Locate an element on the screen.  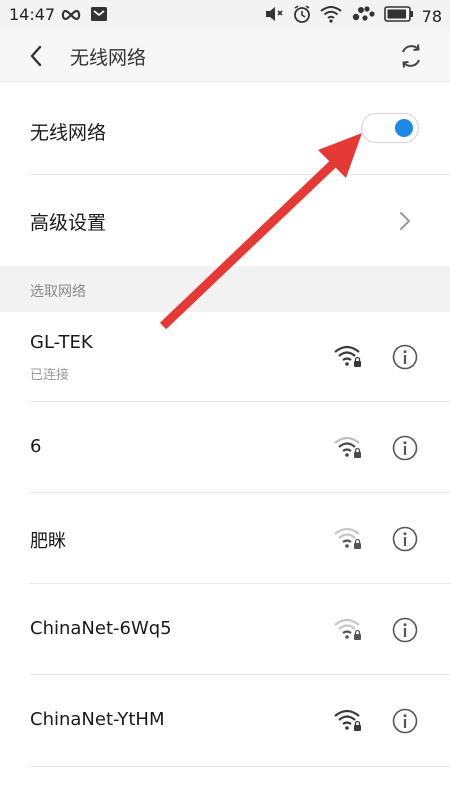
paw-icon is located at coordinates (363, 16).